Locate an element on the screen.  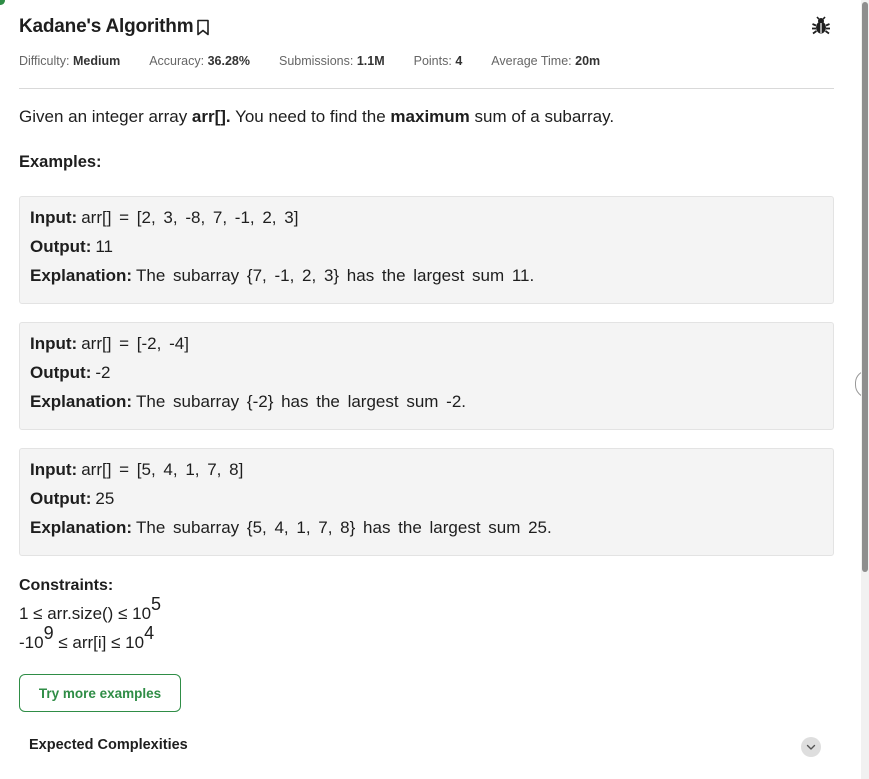
problem-title: Kadane's Algorithm is located at coordinates (106, 26).